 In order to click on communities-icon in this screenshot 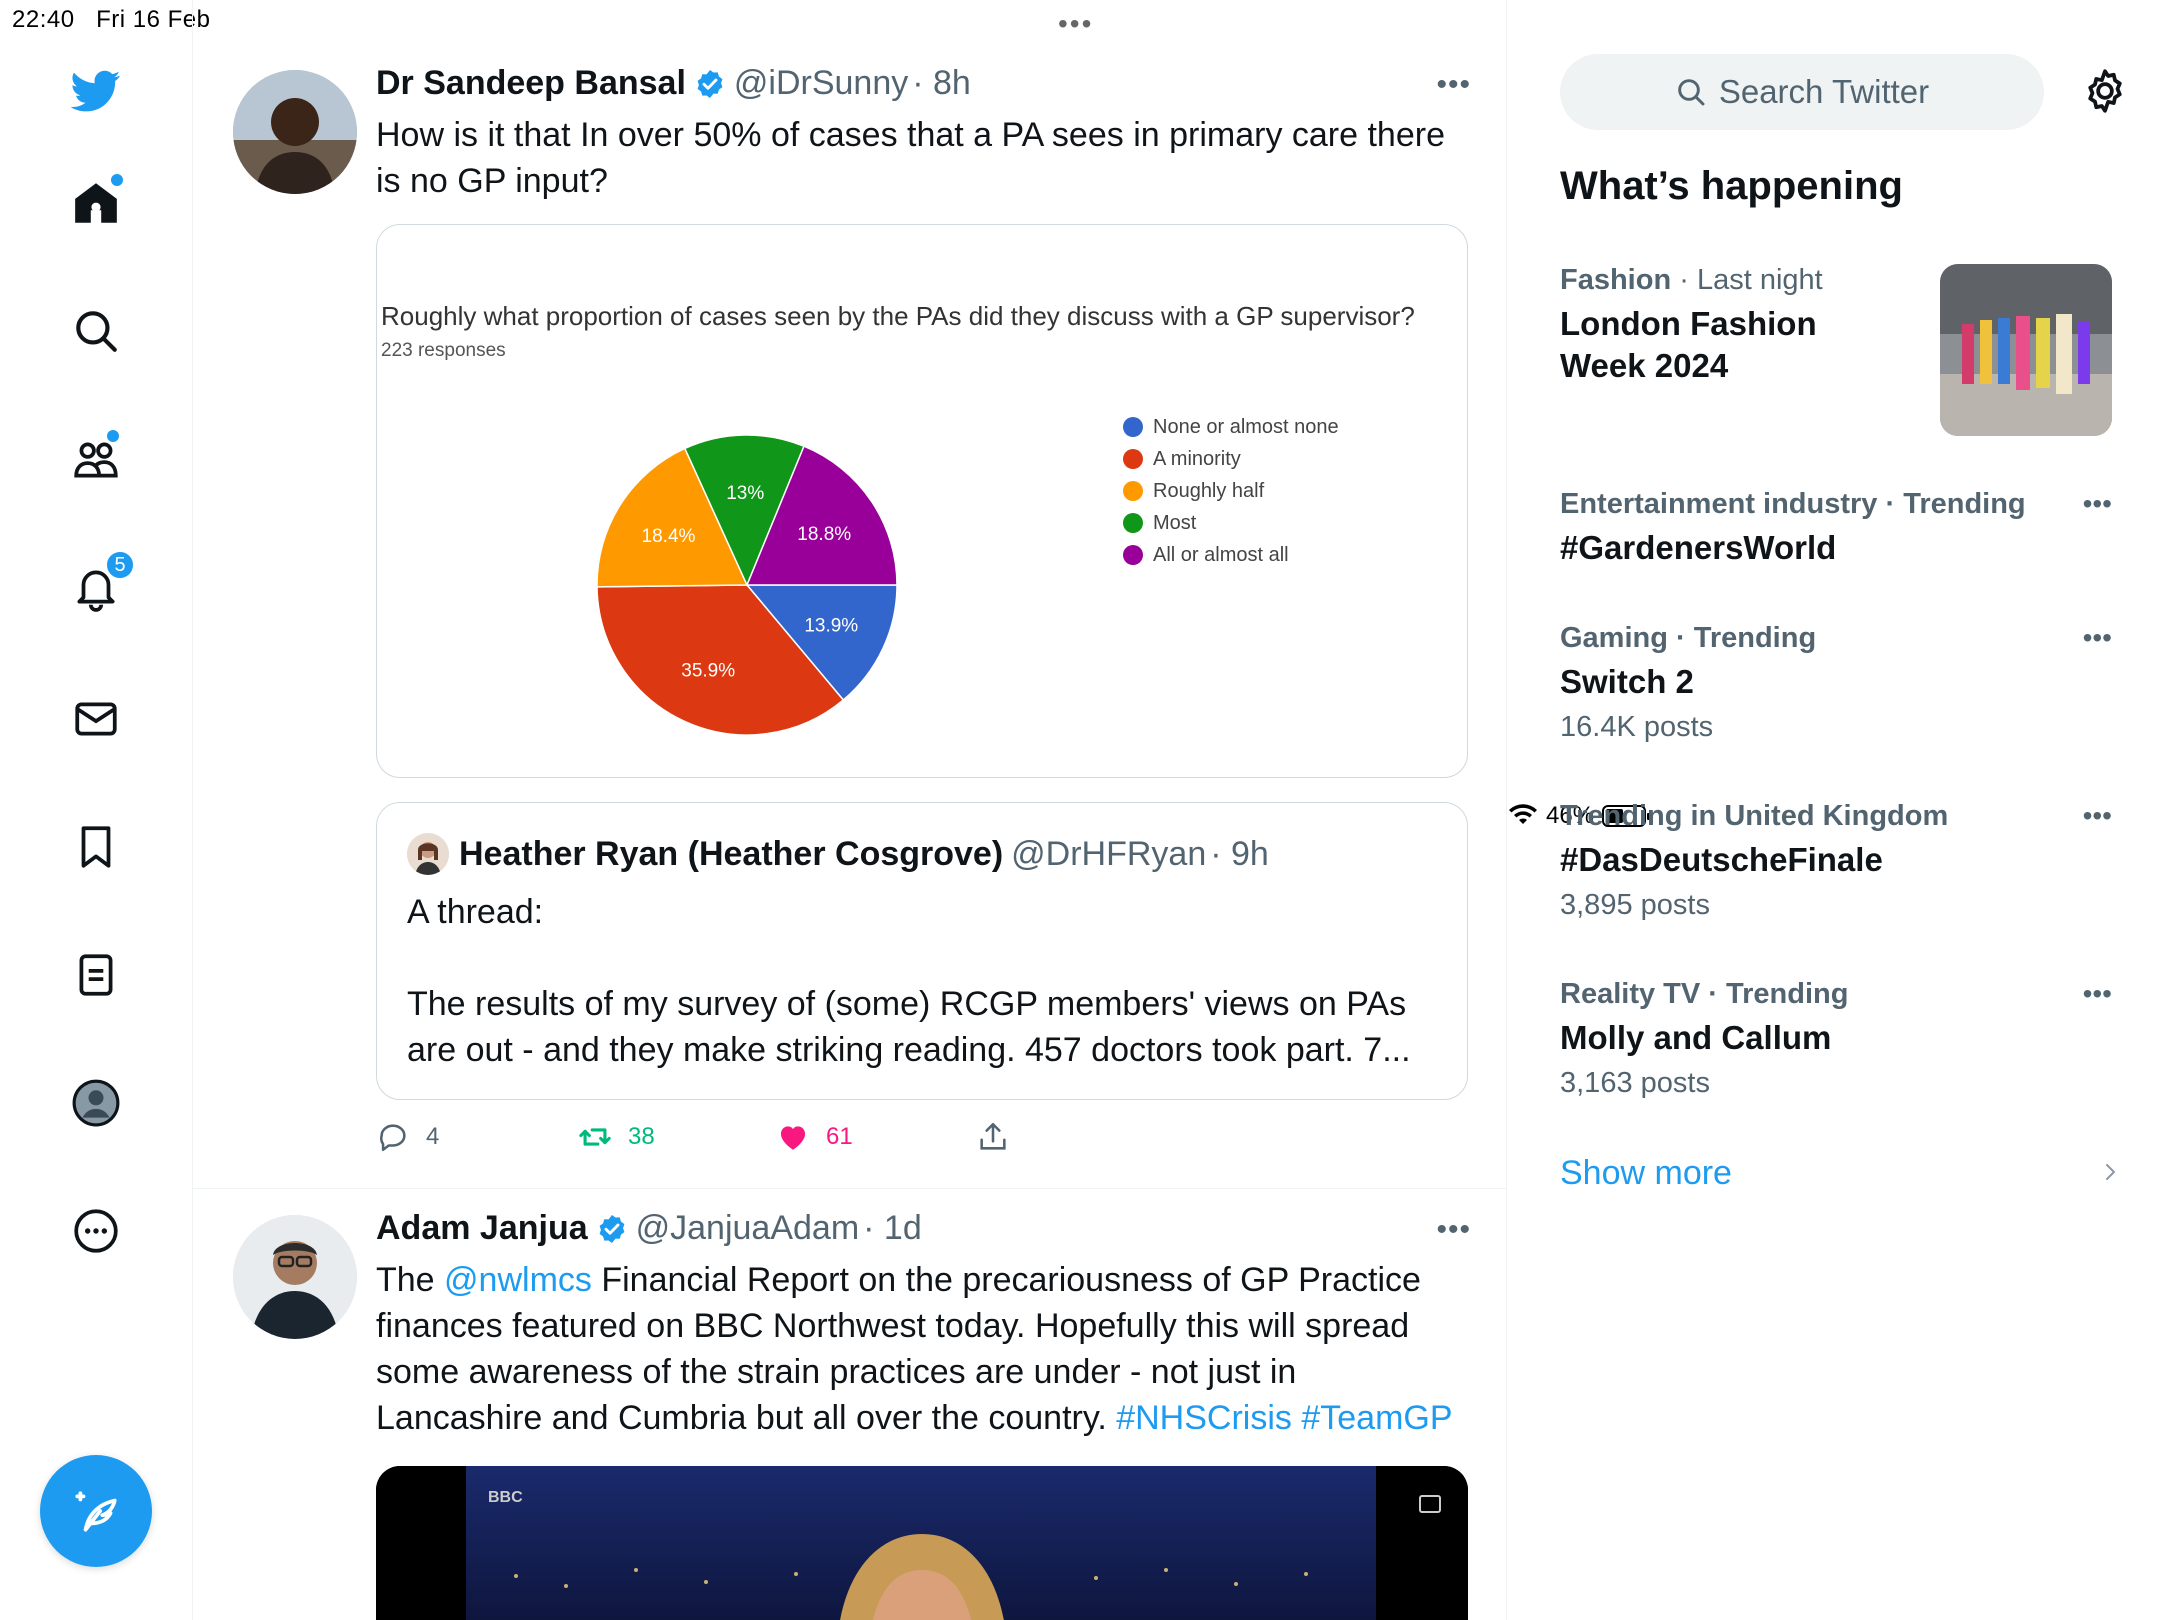, I will do `click(96, 459)`.